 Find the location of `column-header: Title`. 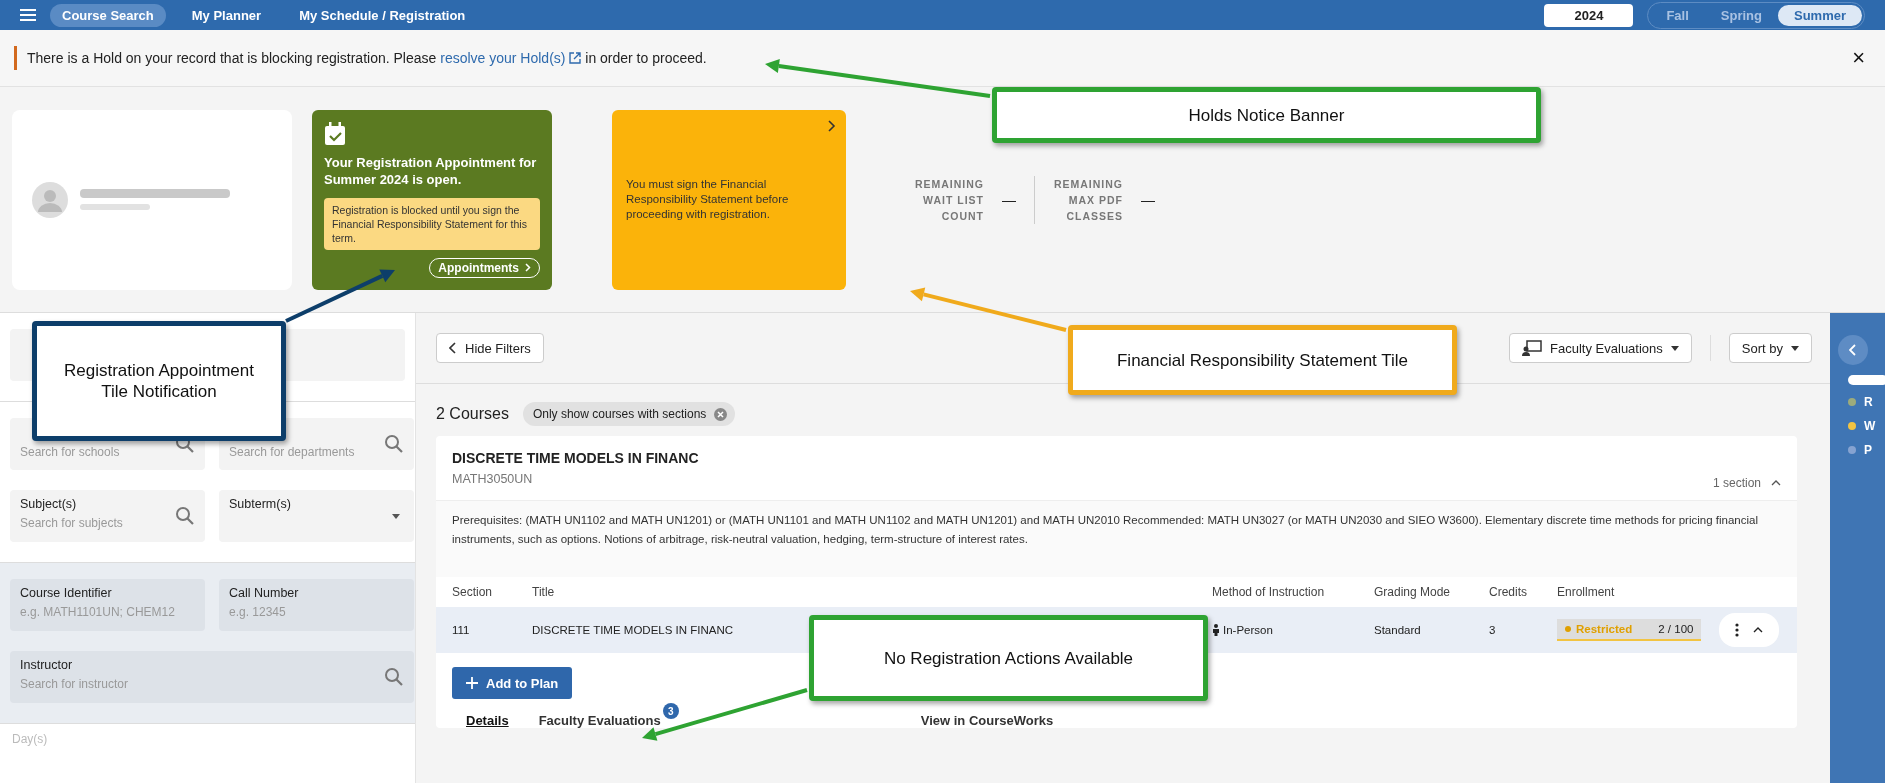

column-header: Title is located at coordinates (544, 592).